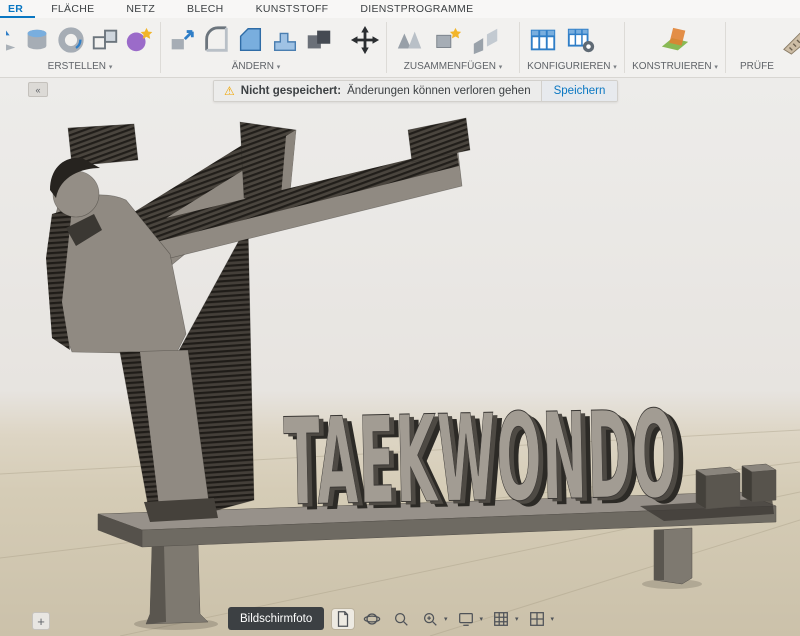 The width and height of the screenshot is (800, 636). I want to click on tab-volumenkoerper: ER, so click(18, 9).